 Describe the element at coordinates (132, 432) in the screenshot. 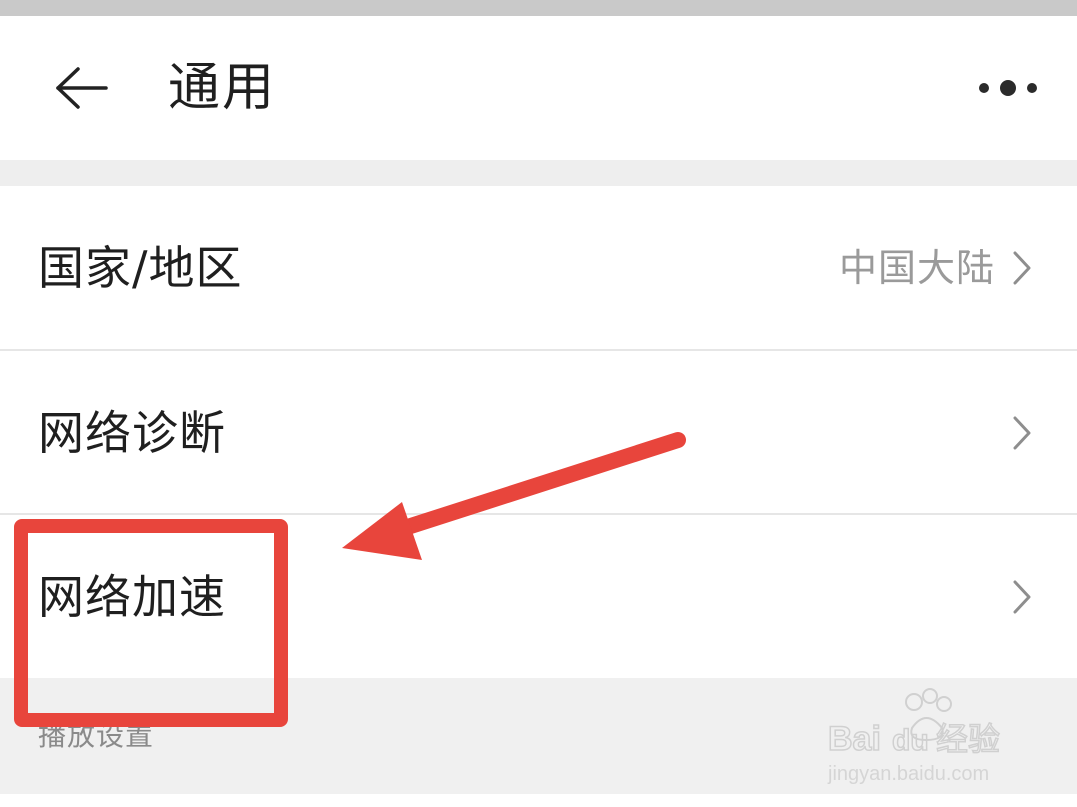

I see `settings-item-label: 网络诊断` at that location.